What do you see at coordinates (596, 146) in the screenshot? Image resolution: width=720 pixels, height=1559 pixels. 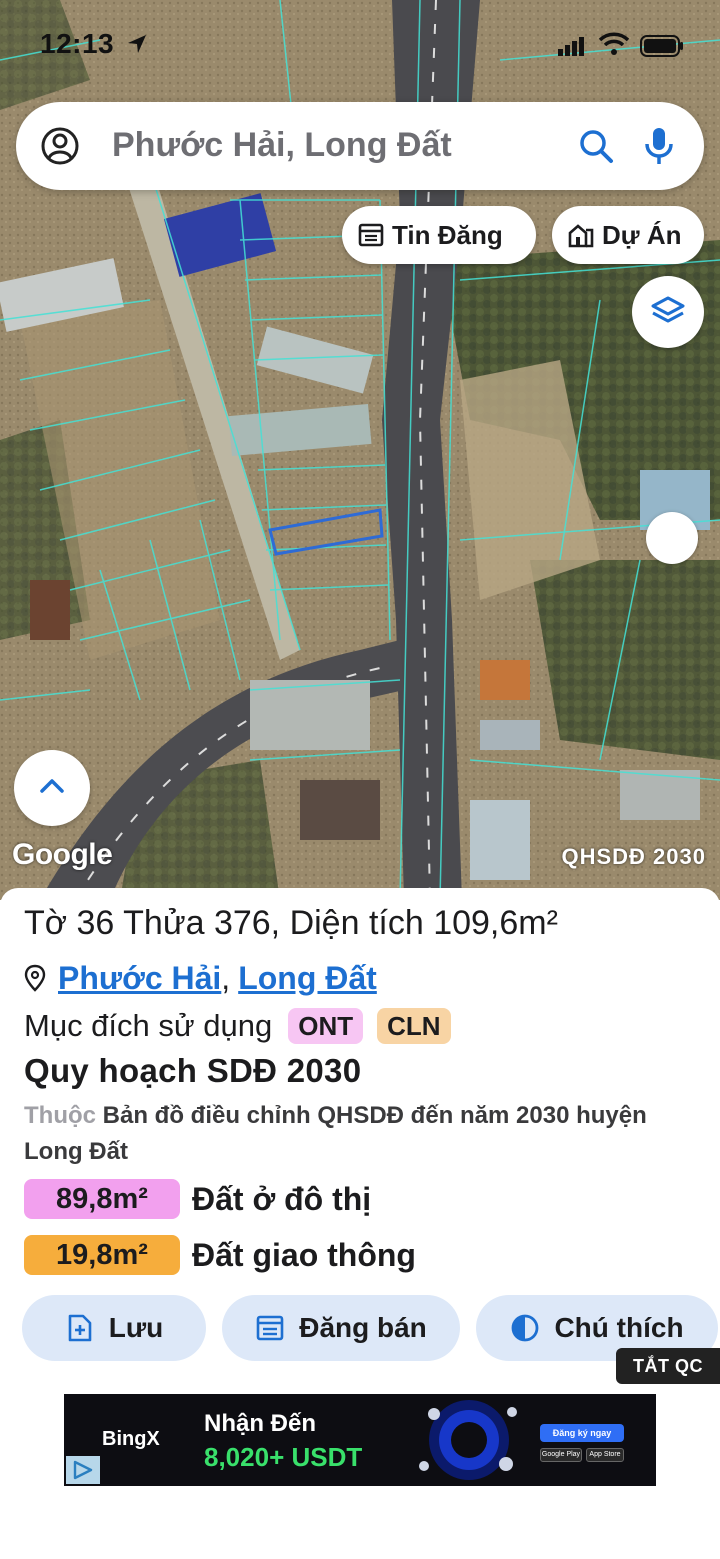 I see `search-icon` at bounding box center [596, 146].